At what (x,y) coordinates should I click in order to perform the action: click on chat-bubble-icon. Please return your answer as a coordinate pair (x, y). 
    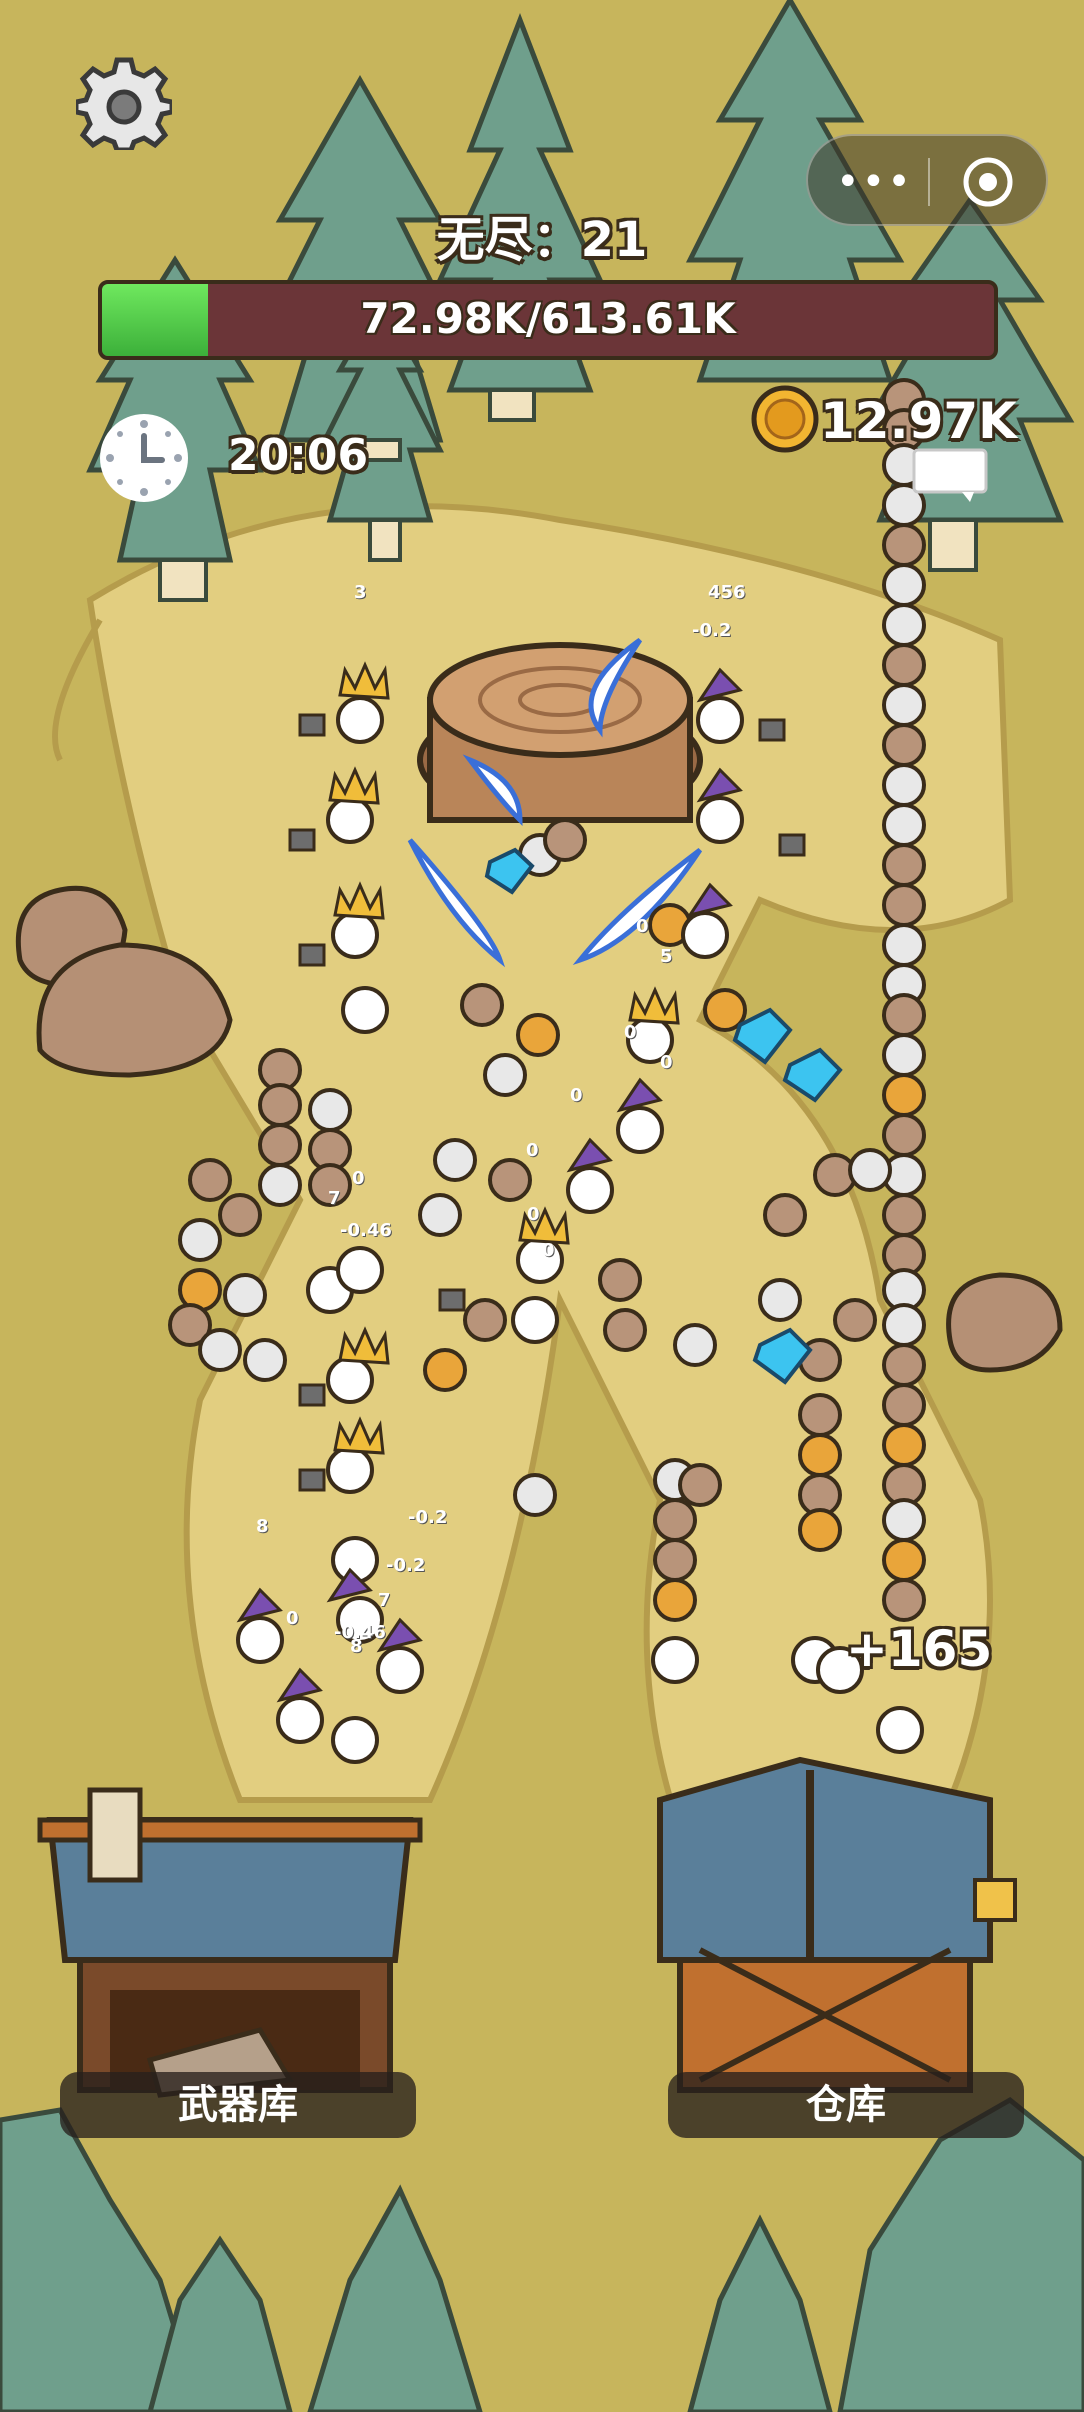
    Looking at the image, I should click on (950, 476).